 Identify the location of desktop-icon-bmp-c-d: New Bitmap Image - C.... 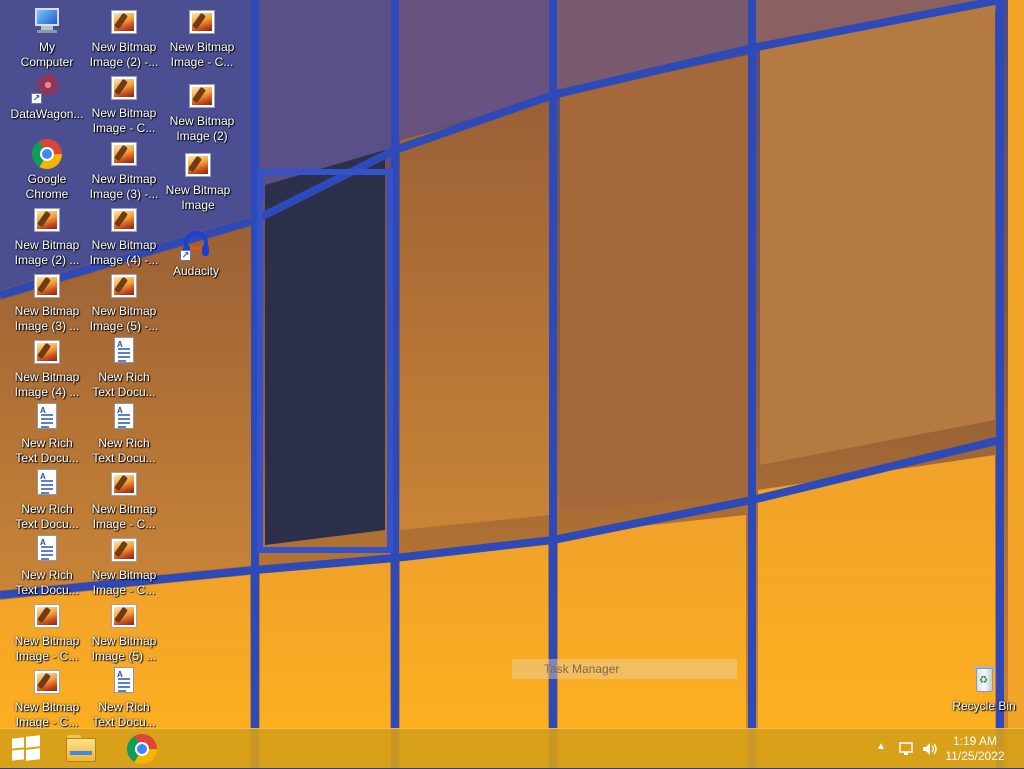
(124, 500).